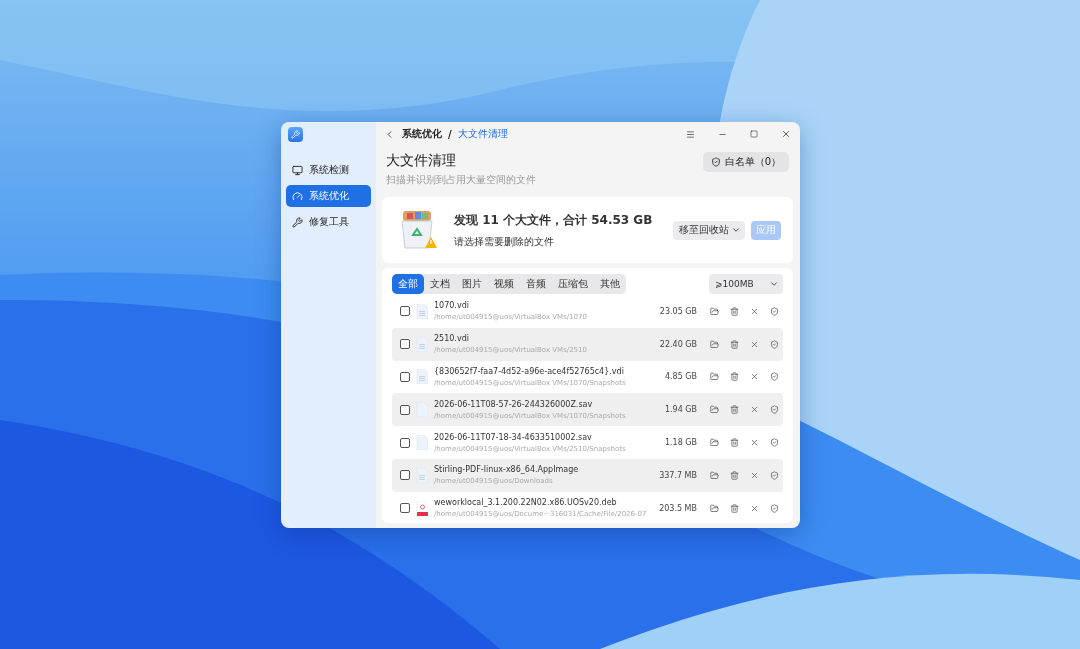  I want to click on maximize-icon, so click(754, 134).